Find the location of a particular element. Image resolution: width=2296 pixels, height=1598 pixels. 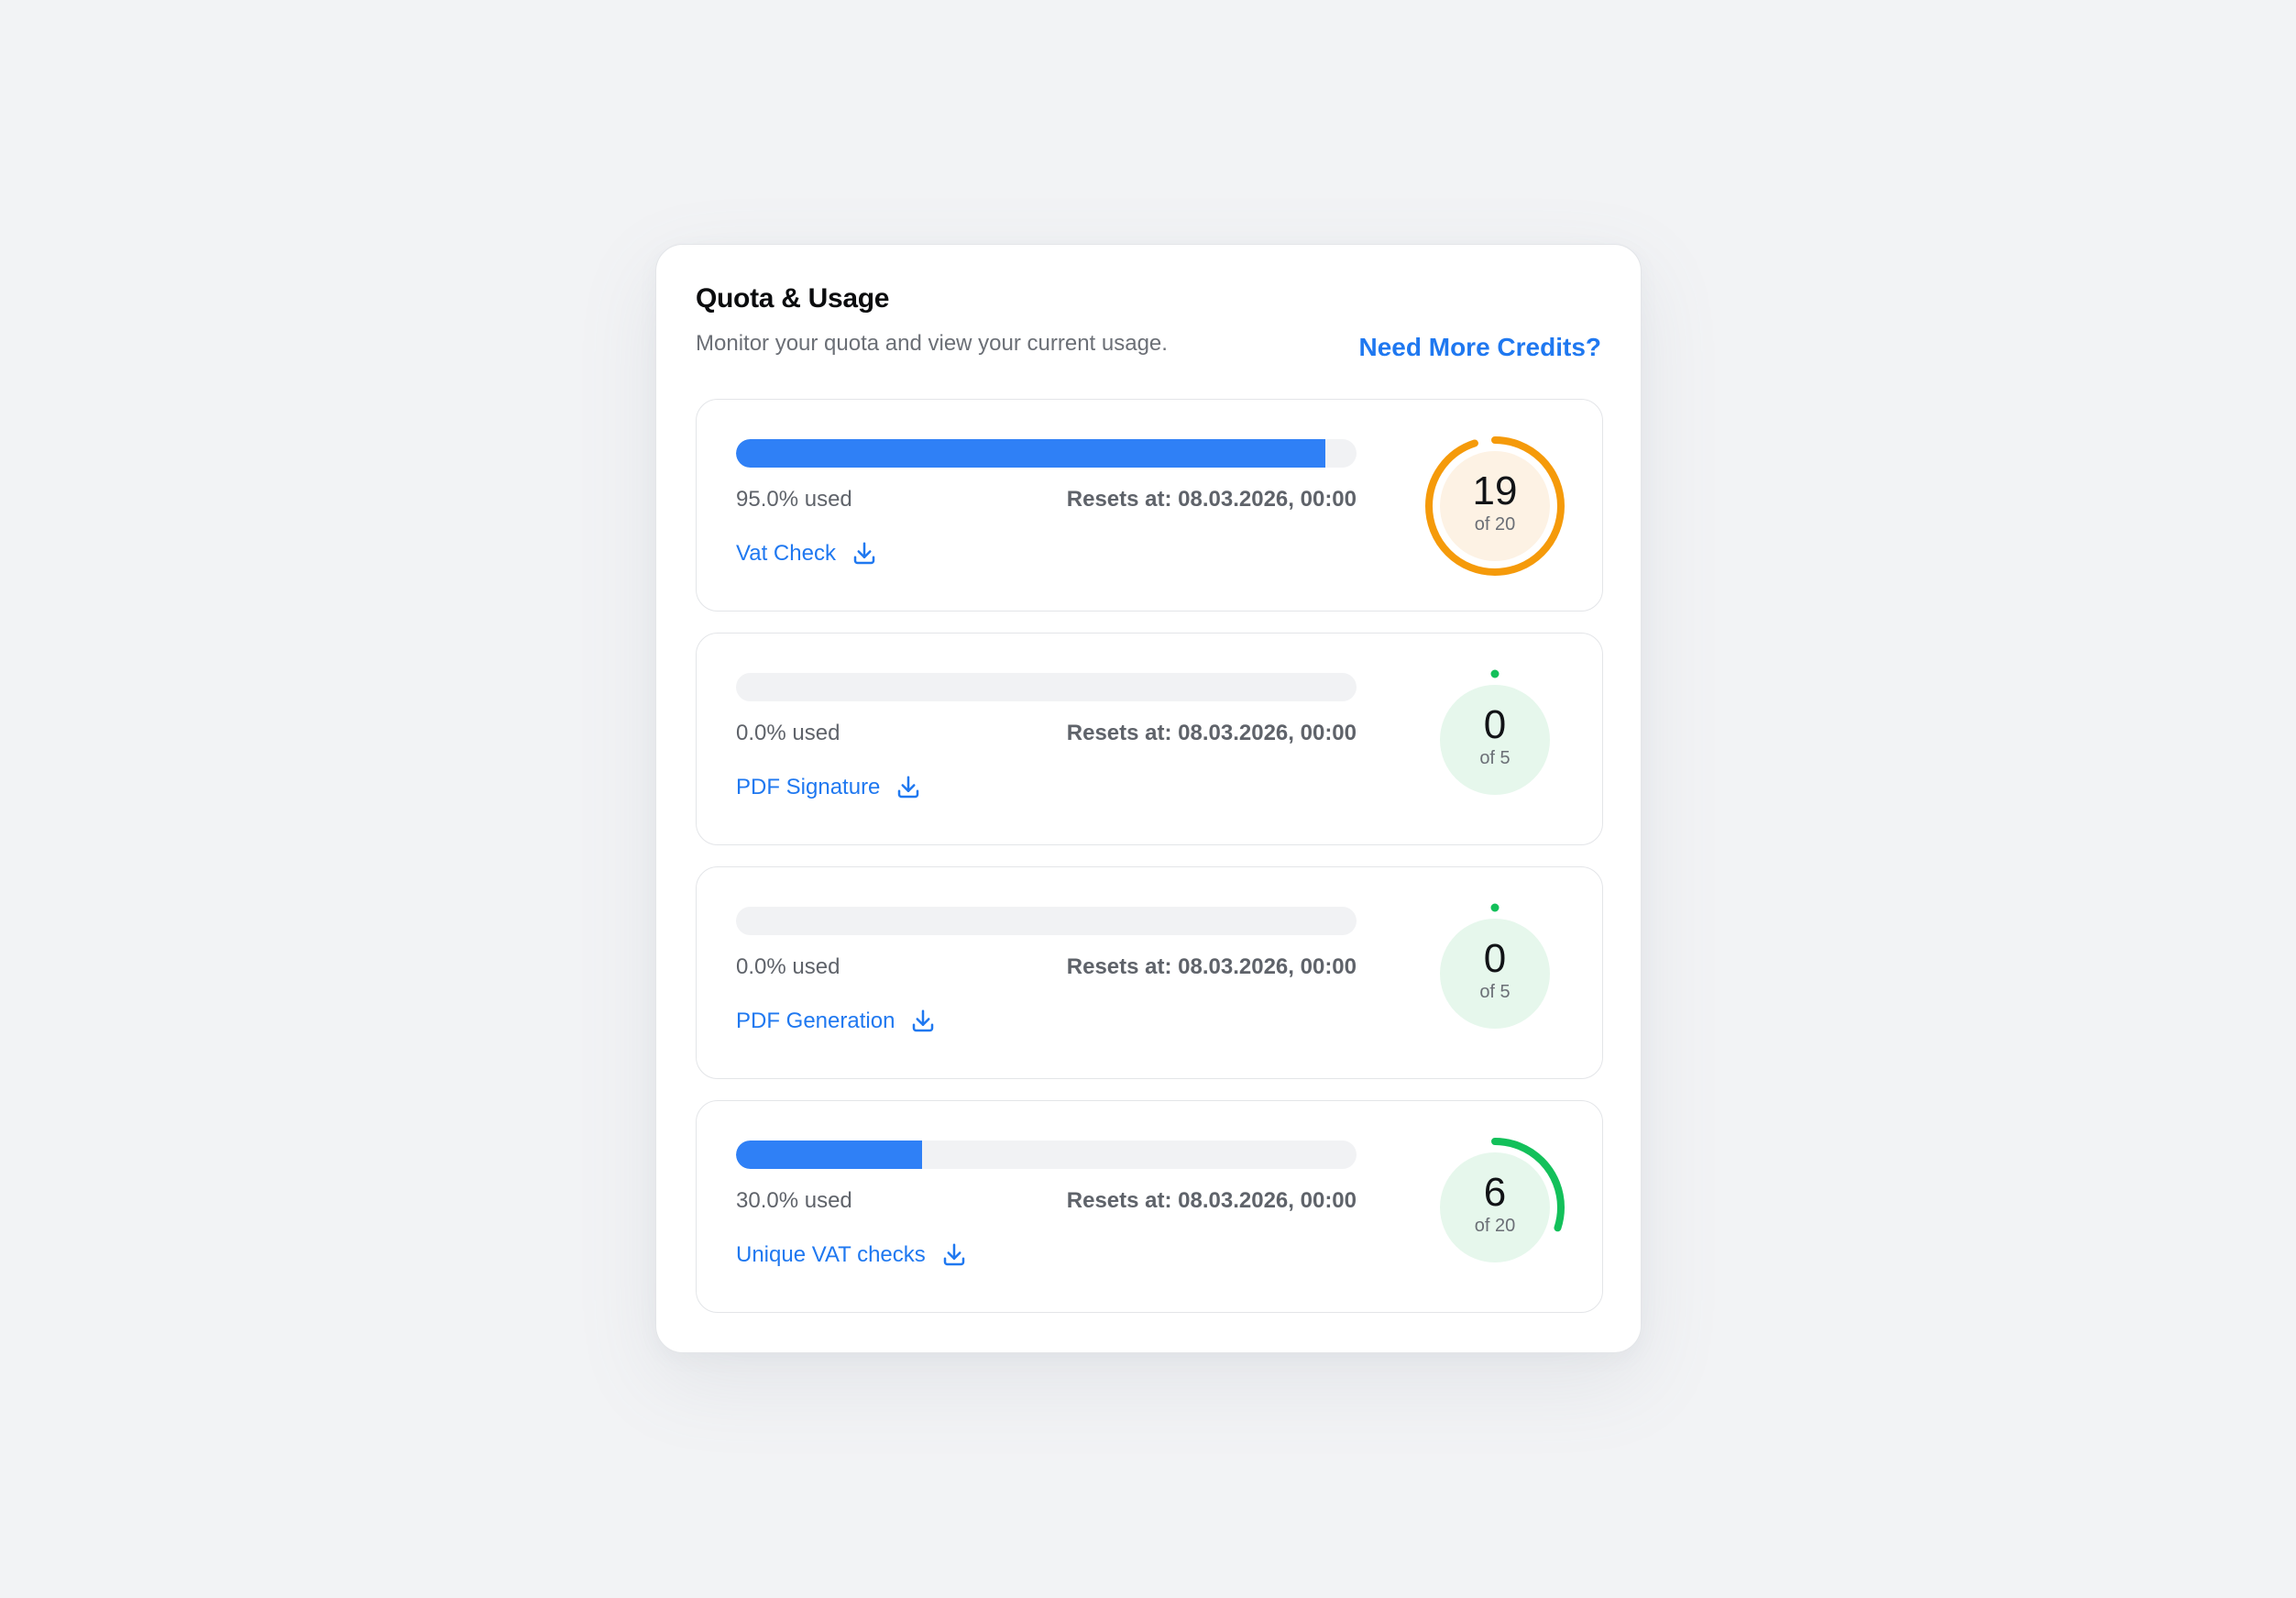

card-title: Quota & Usage is located at coordinates (793, 298).